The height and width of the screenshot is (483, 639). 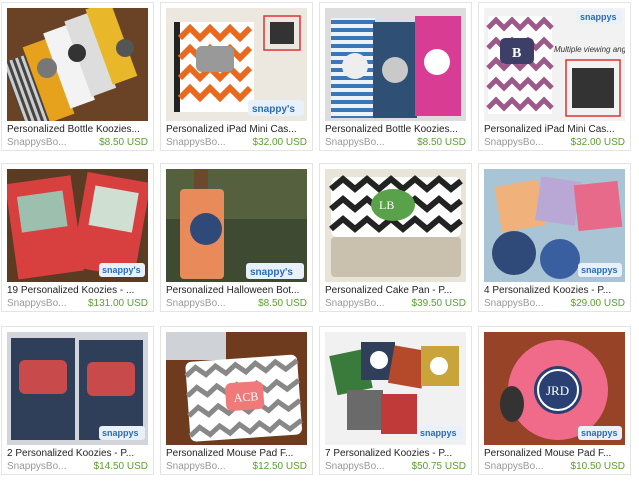 I want to click on listing-price: $50.75 USD, so click(x=438, y=466).